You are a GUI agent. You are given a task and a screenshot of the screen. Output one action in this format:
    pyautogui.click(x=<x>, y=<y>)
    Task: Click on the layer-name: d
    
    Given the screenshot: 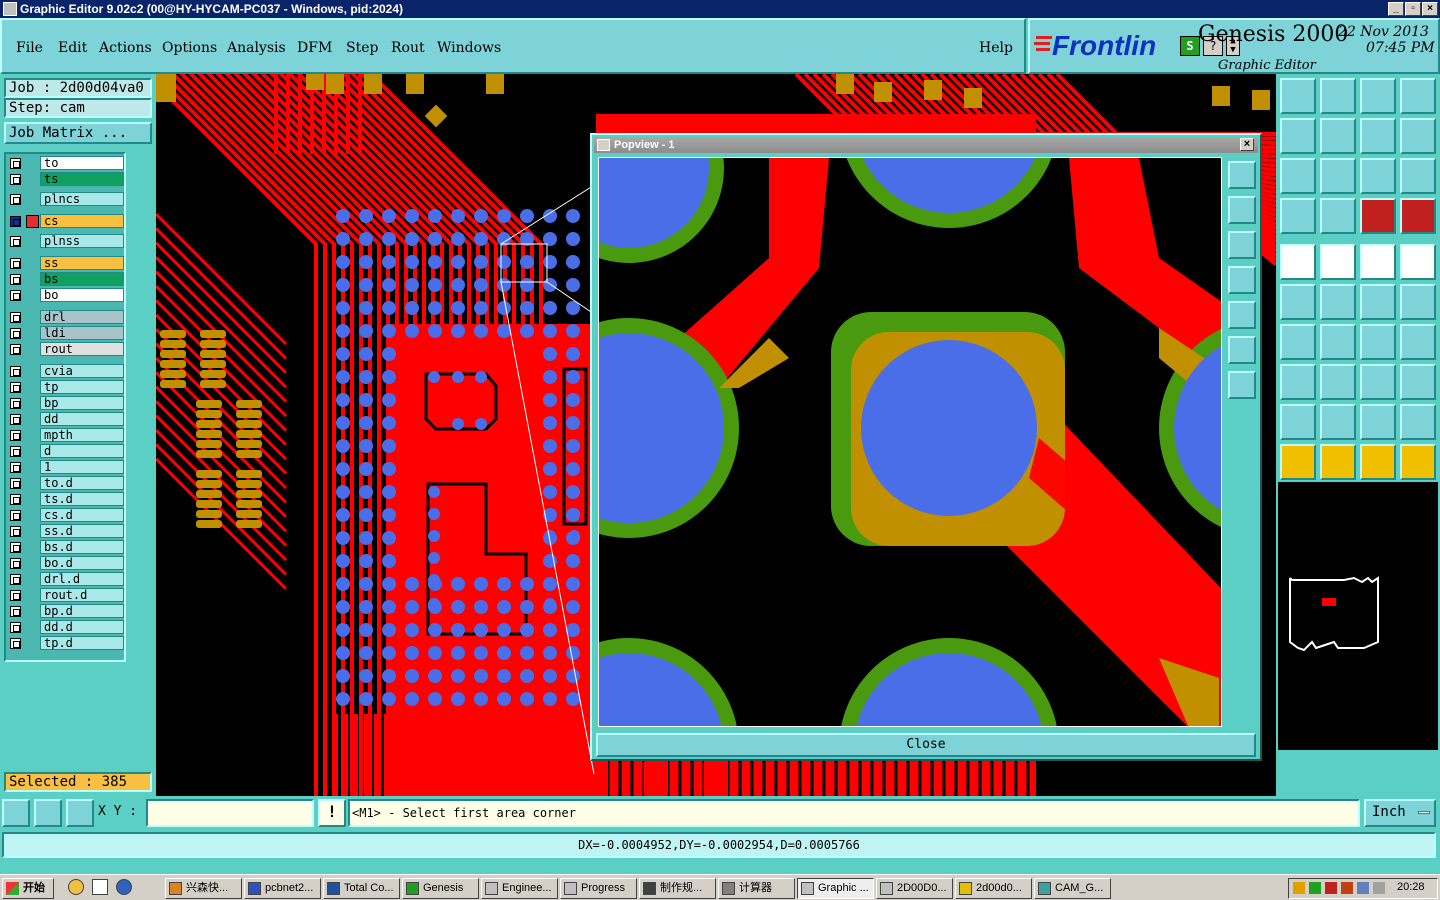 What is the action you would take?
    pyautogui.click(x=82, y=451)
    